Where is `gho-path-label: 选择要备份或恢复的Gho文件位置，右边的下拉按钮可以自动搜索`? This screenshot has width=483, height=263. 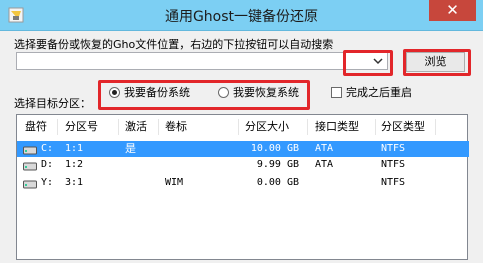
gho-path-label: 选择要备份或恢复的Gho文件位置，右边的下拉按钮可以自动搜索 is located at coordinates (174, 44).